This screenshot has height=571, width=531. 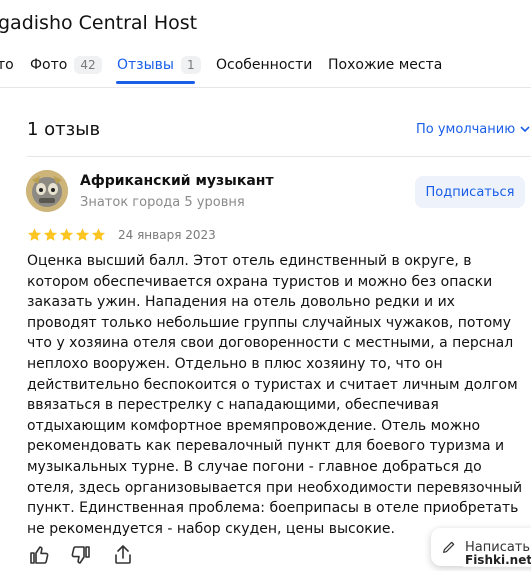 I want to click on page-title: gadisho Central Host, so click(x=99, y=23).